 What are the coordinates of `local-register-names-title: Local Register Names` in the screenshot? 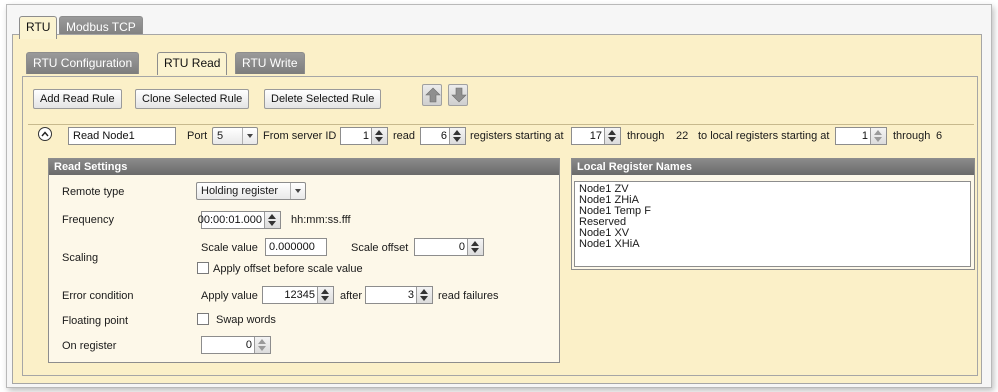 It's located at (773, 167).